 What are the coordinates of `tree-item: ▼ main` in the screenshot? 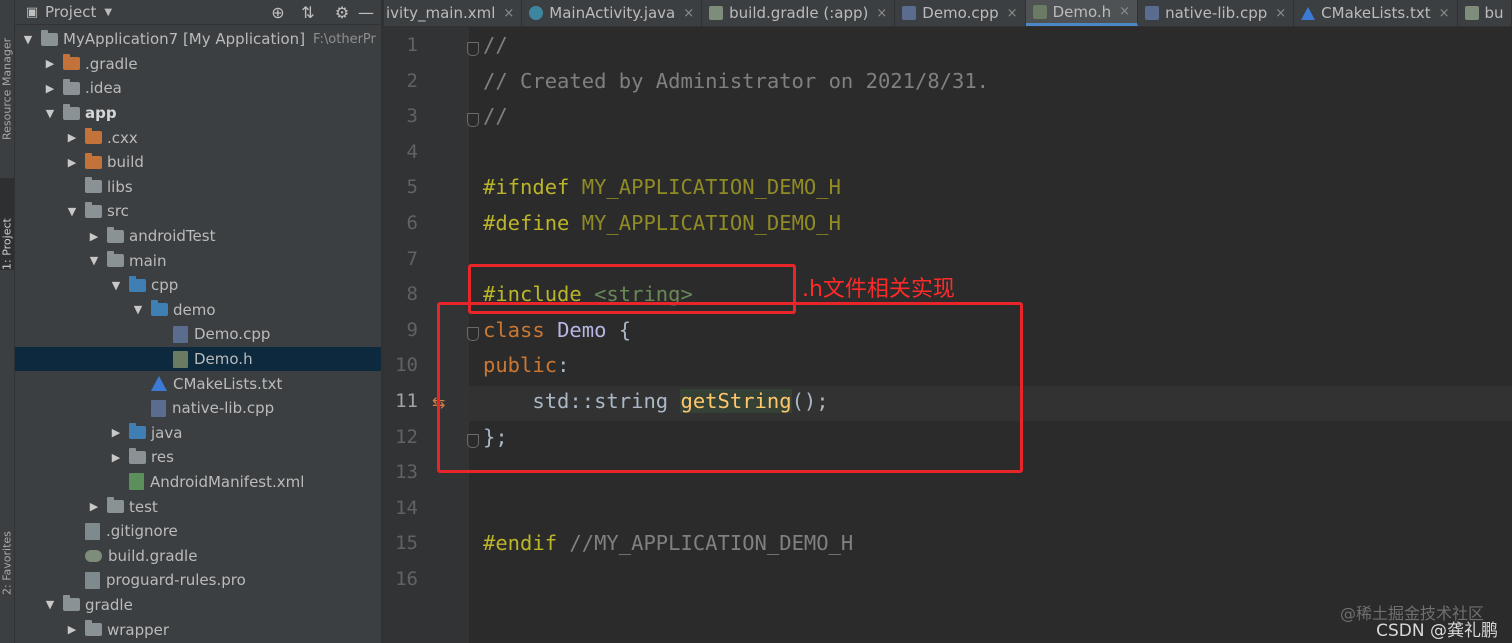 It's located at (198, 260).